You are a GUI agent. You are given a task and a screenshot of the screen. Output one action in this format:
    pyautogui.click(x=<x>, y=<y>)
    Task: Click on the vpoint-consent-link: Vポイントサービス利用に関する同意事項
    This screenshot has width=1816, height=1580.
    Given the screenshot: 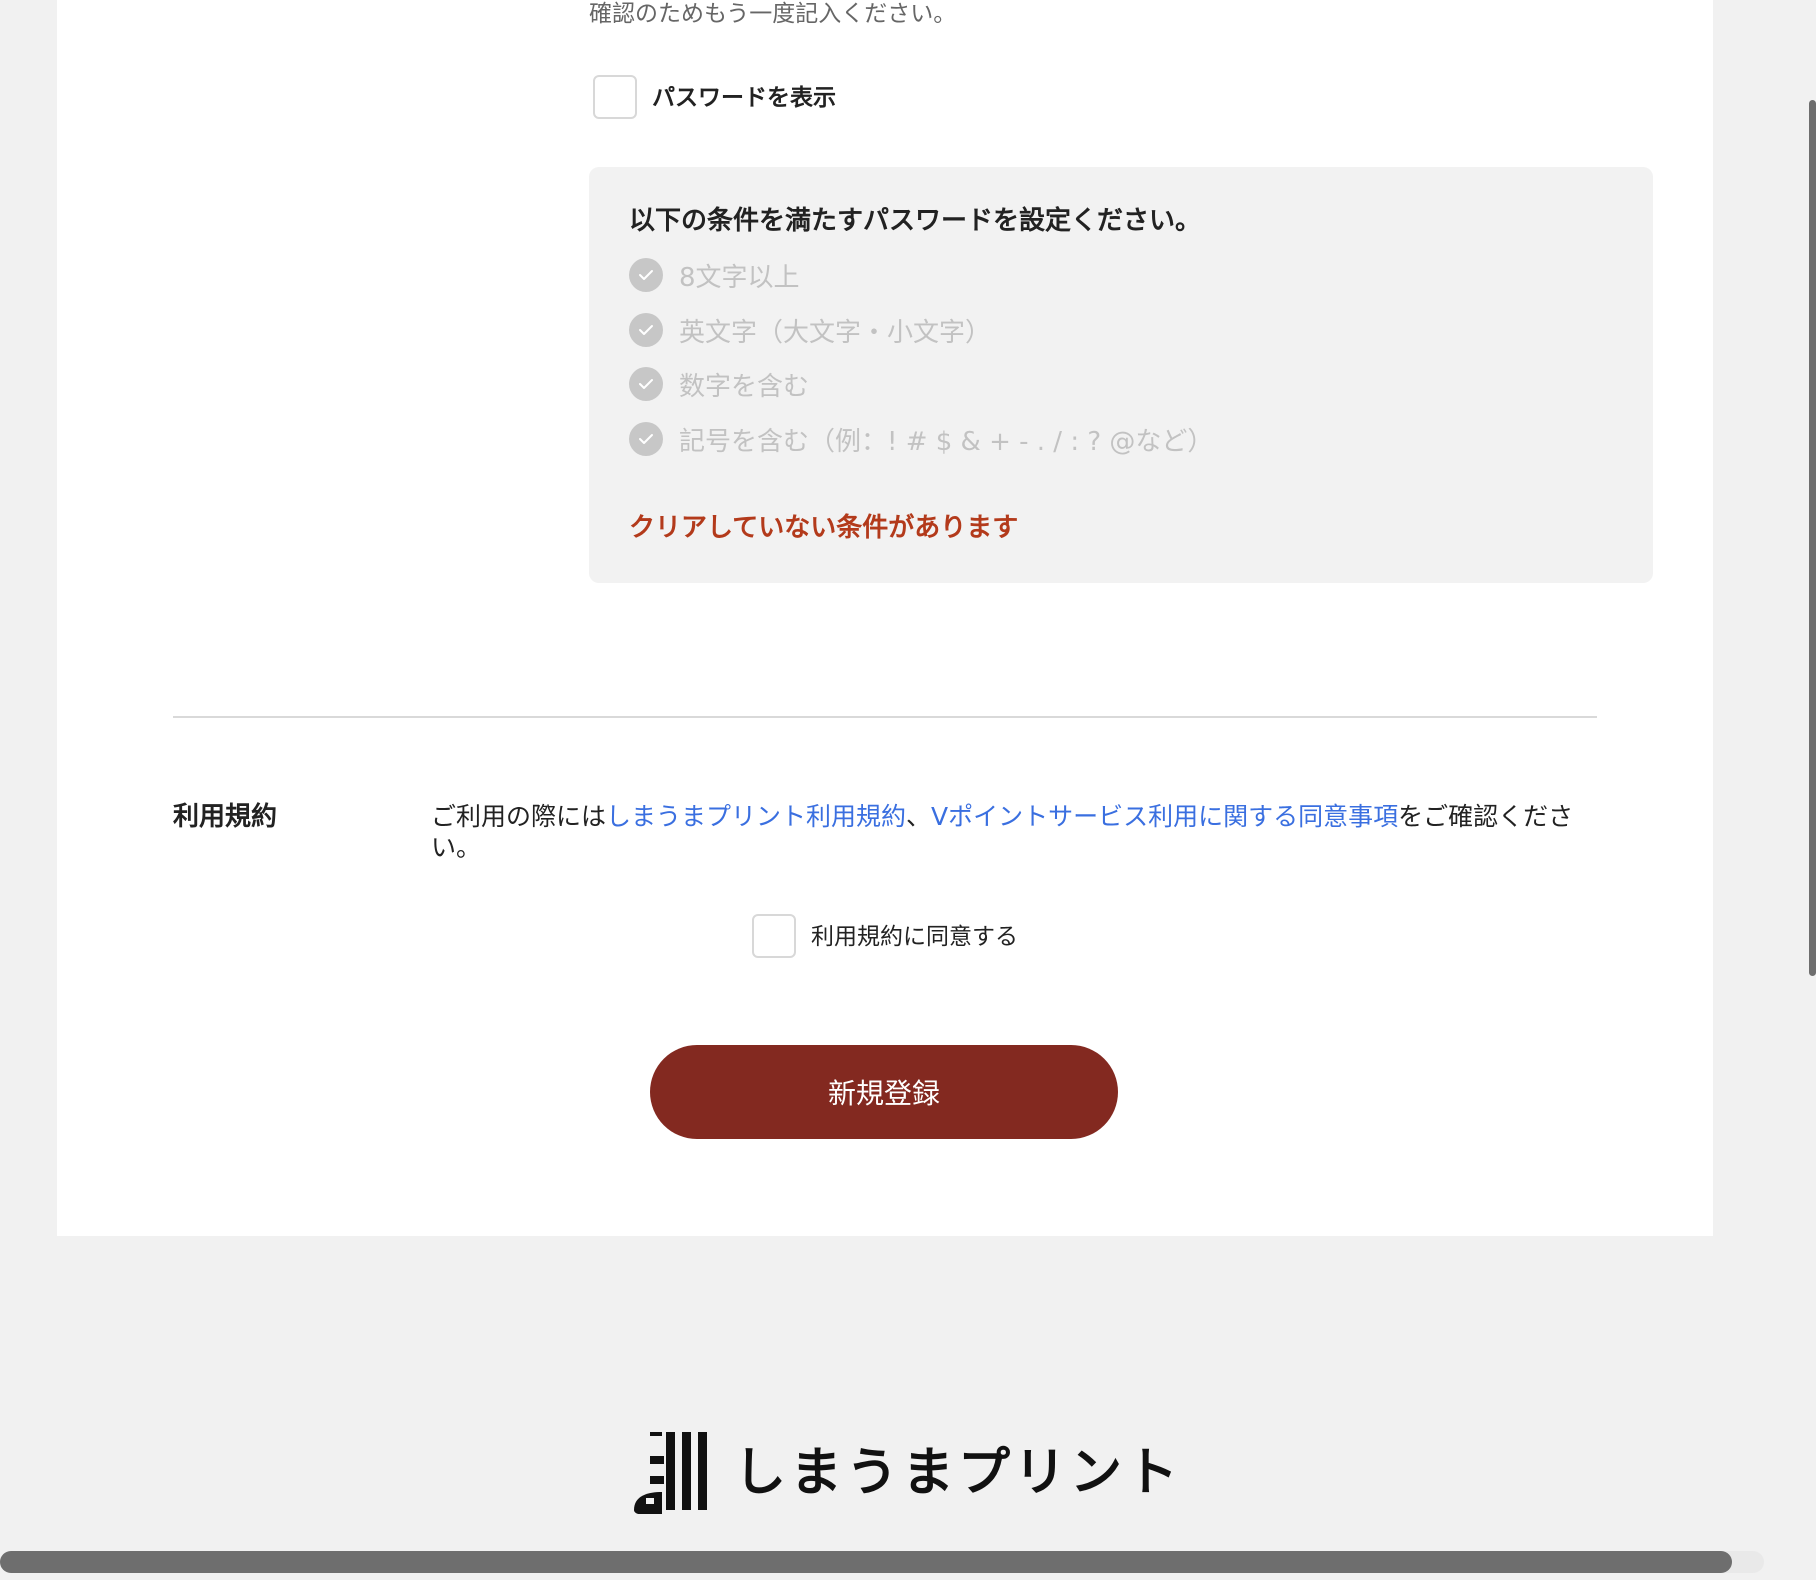 What is the action you would take?
    pyautogui.click(x=1164, y=816)
    